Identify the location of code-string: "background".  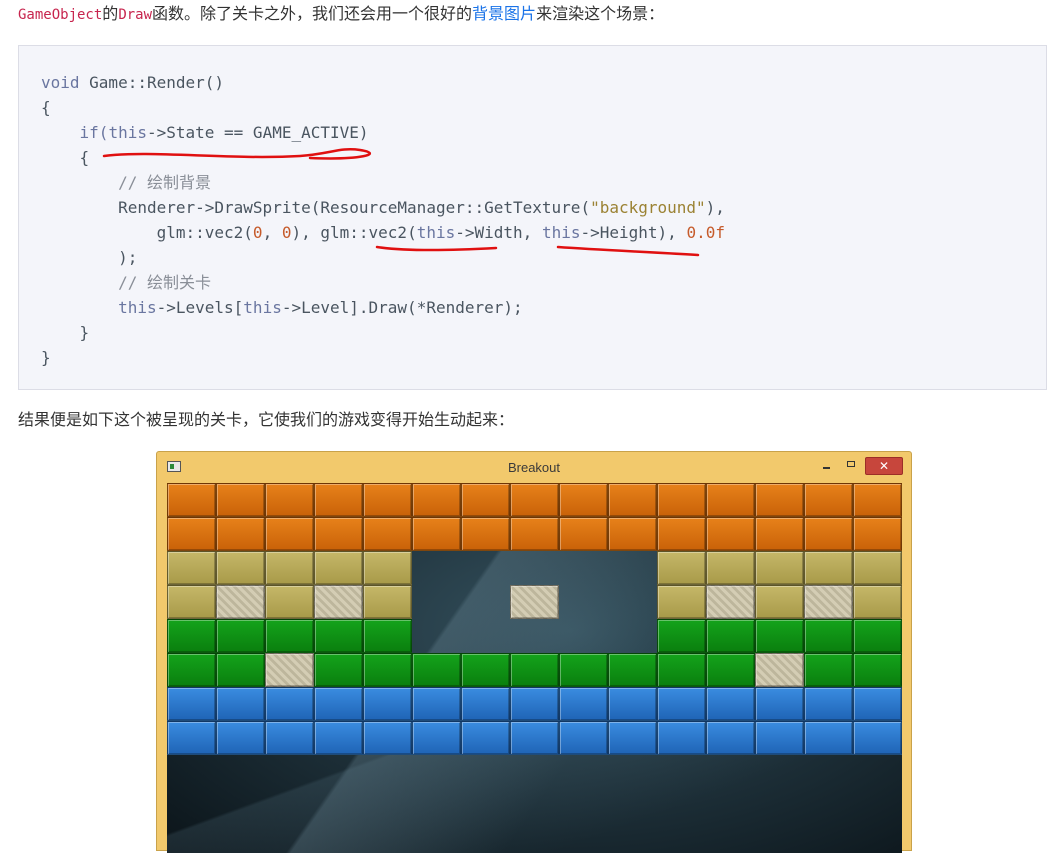
(648, 207).